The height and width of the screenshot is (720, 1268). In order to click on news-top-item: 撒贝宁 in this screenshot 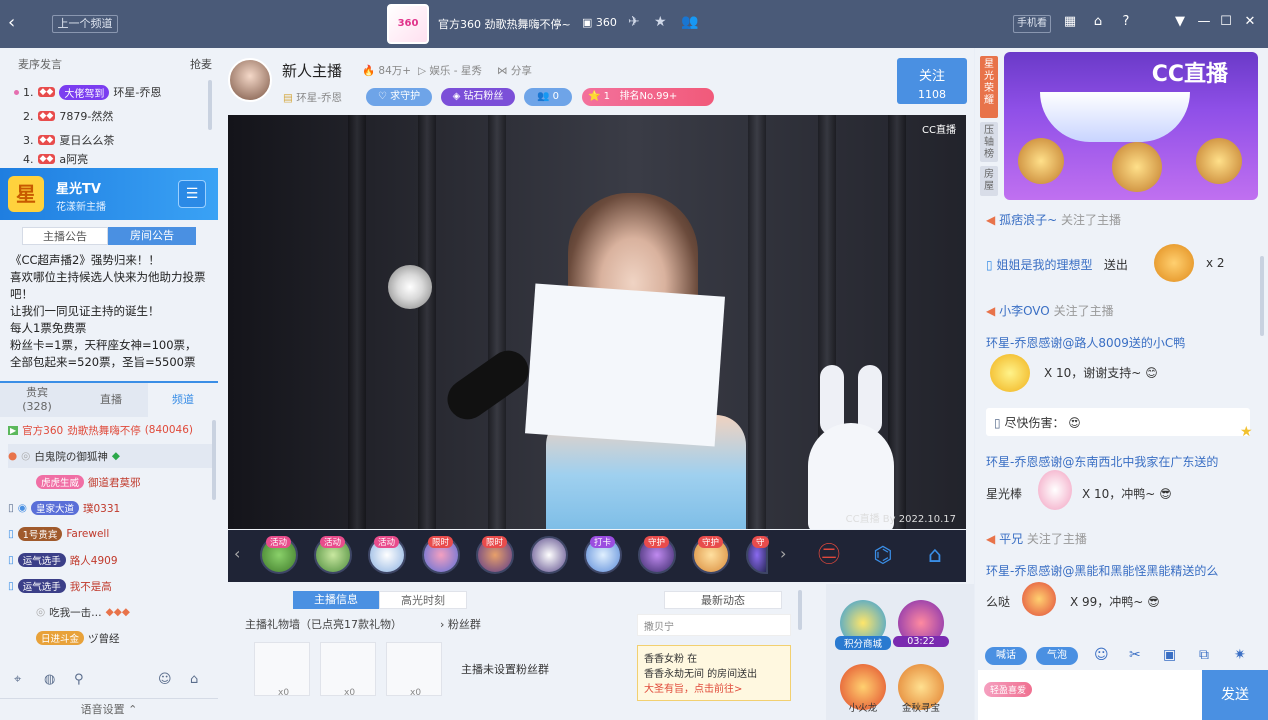, I will do `click(714, 625)`.